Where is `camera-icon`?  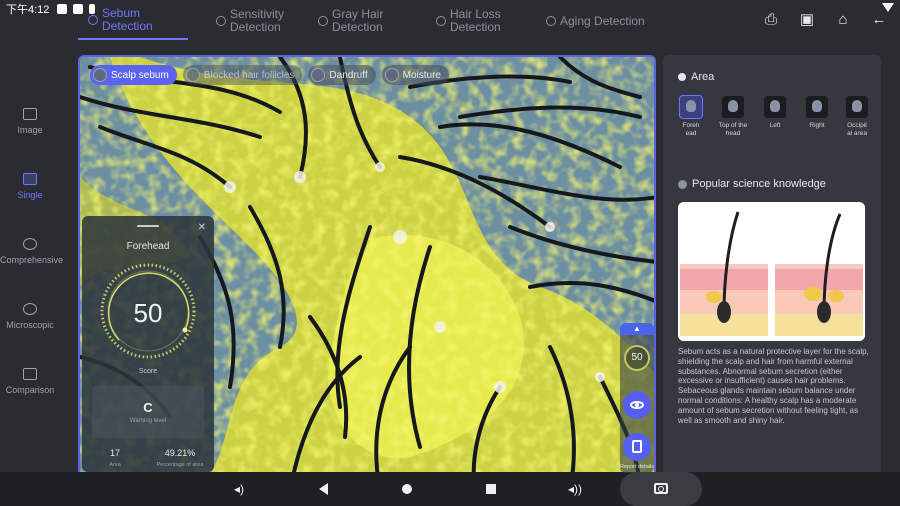 camera-icon is located at coordinates (661, 488).